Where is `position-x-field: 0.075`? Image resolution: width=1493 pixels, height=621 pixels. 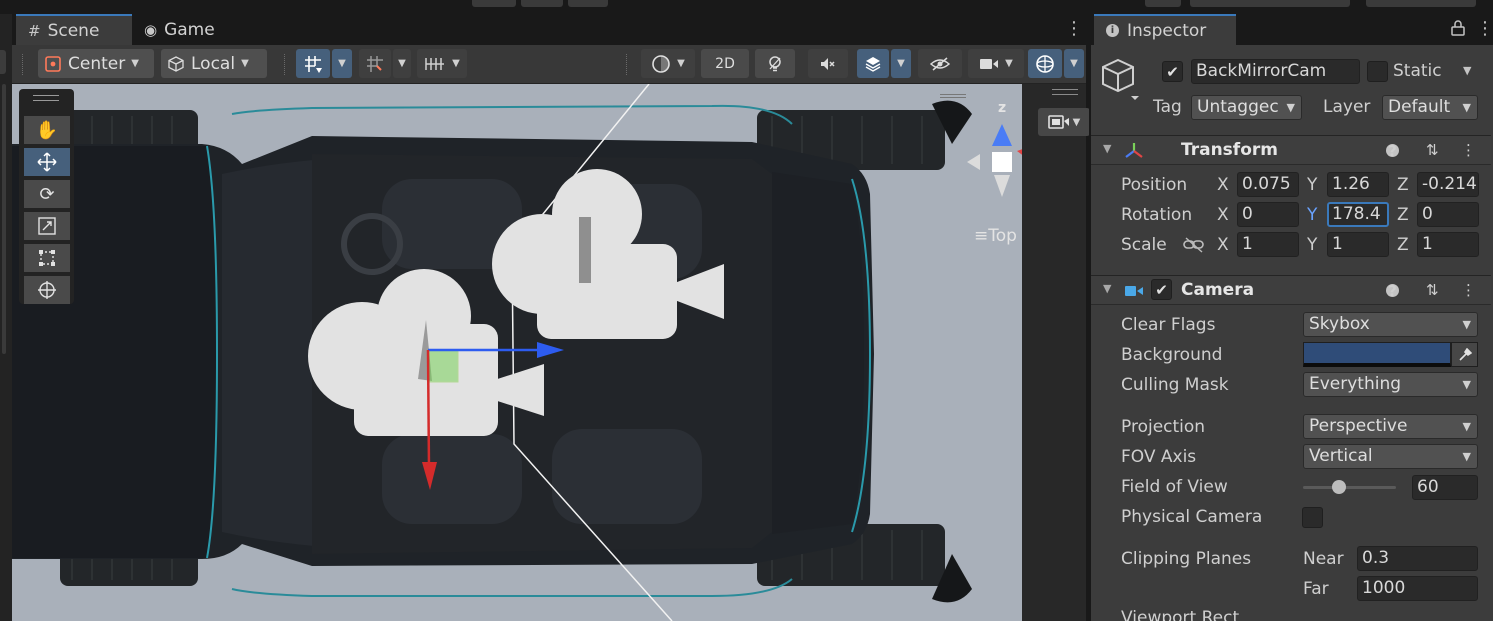
position-x-field: 0.075 is located at coordinates (1268, 184).